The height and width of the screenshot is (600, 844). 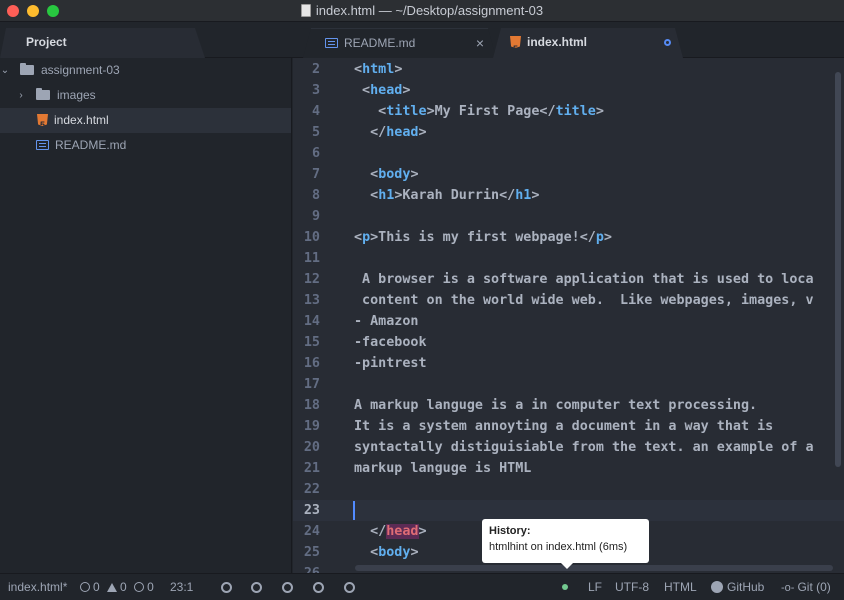 I want to click on tab-project: Project, so click(x=102, y=43).